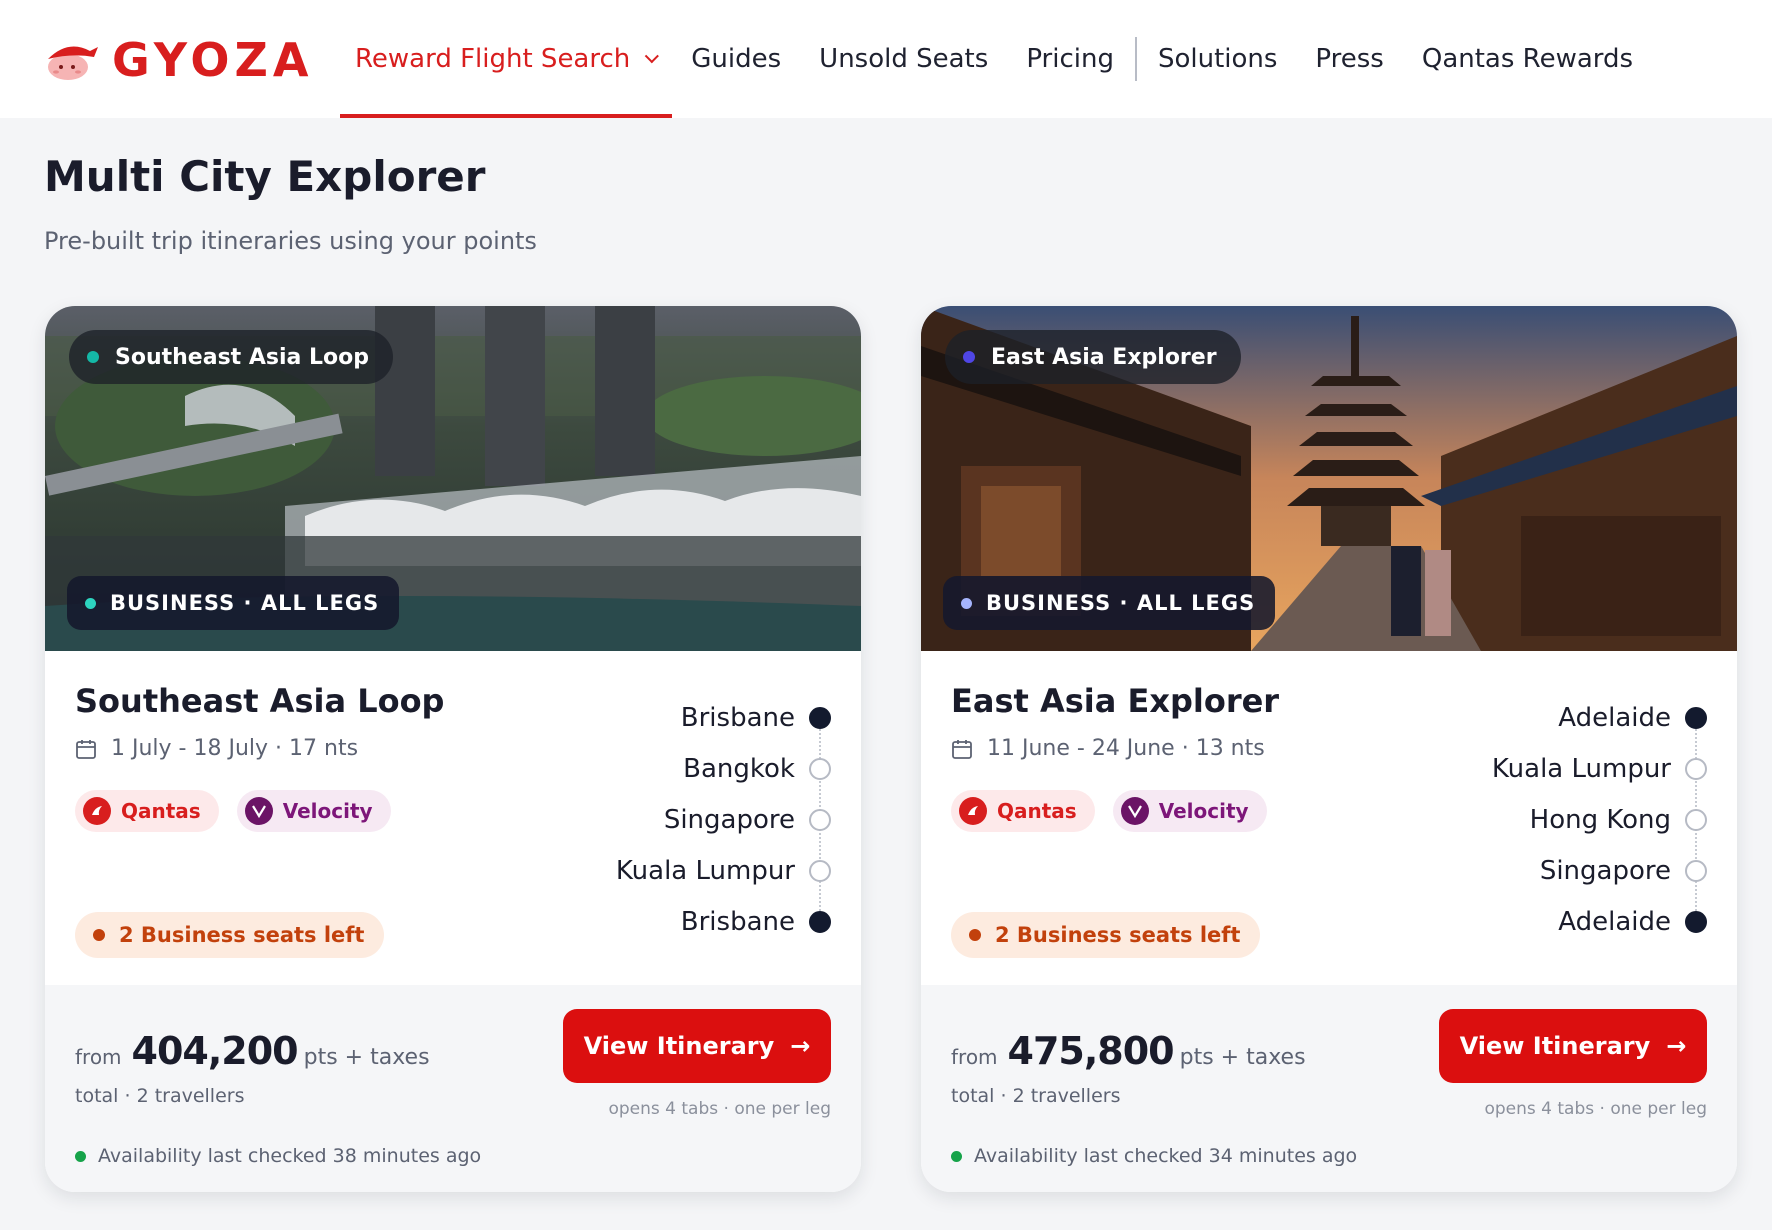  Describe the element at coordinates (1600, 820) in the screenshot. I see `stop-city: Hong Kong` at that location.